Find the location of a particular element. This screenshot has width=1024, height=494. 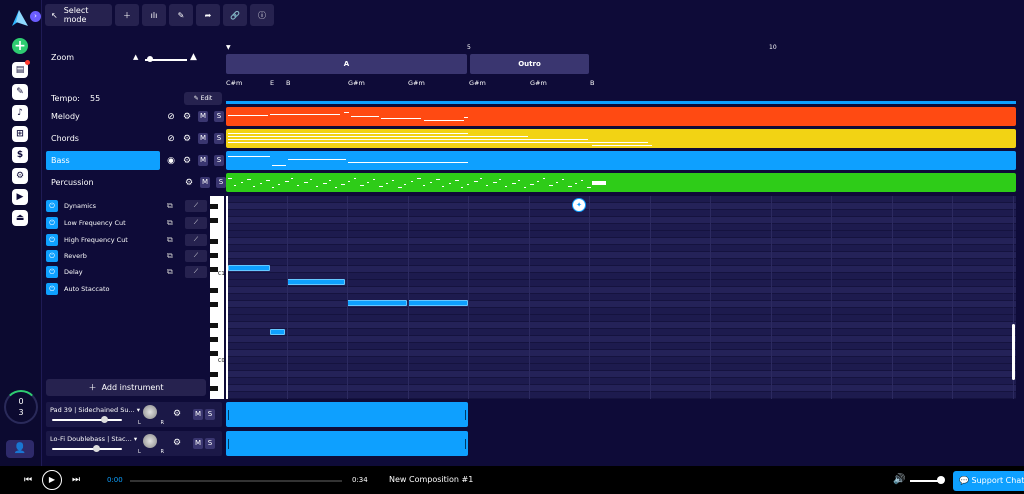

pencil-rail-icon: ✎ is located at coordinates (20, 92).